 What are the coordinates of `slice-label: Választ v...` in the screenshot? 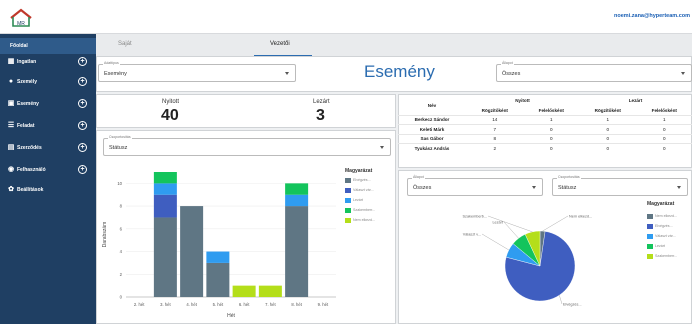 It's located at (472, 235).